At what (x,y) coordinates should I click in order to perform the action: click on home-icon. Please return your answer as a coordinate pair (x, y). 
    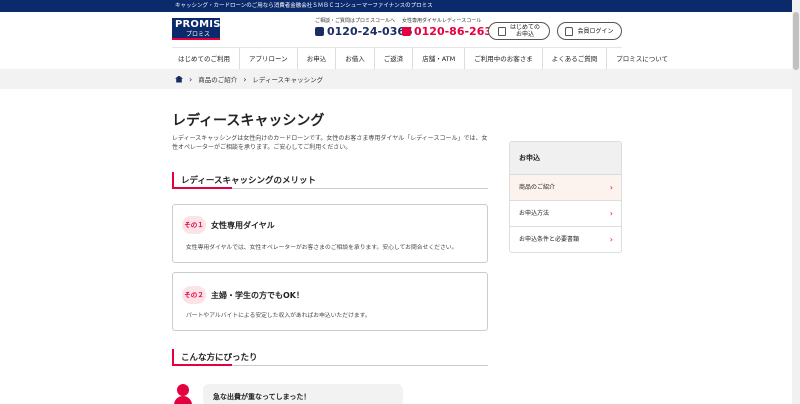
    Looking at the image, I should click on (179, 79).